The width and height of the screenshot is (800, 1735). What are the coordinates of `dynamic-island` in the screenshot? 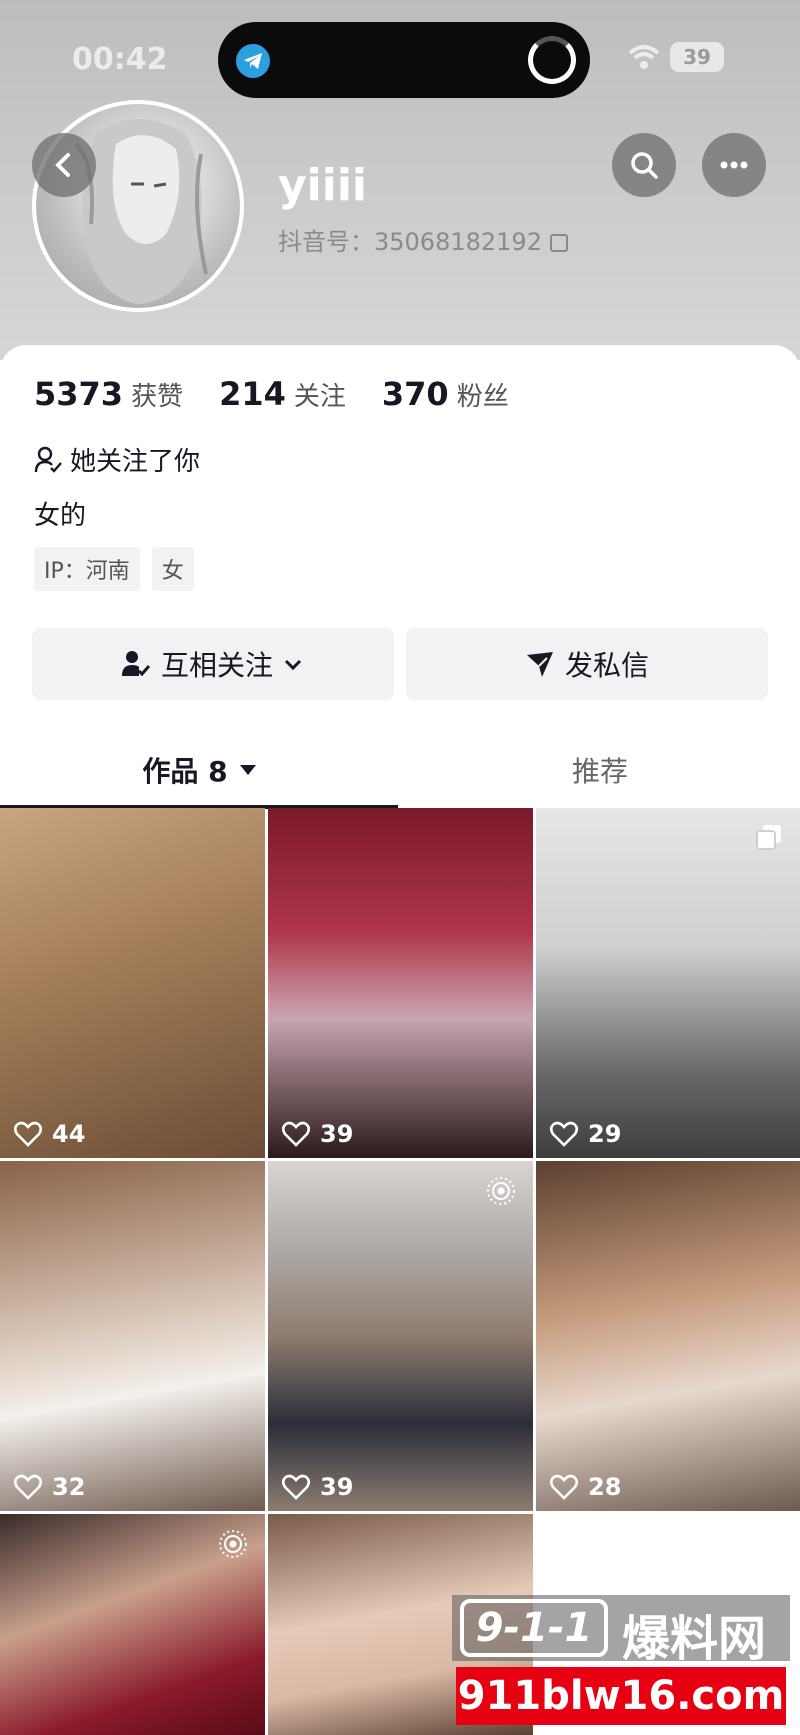 It's located at (404, 60).